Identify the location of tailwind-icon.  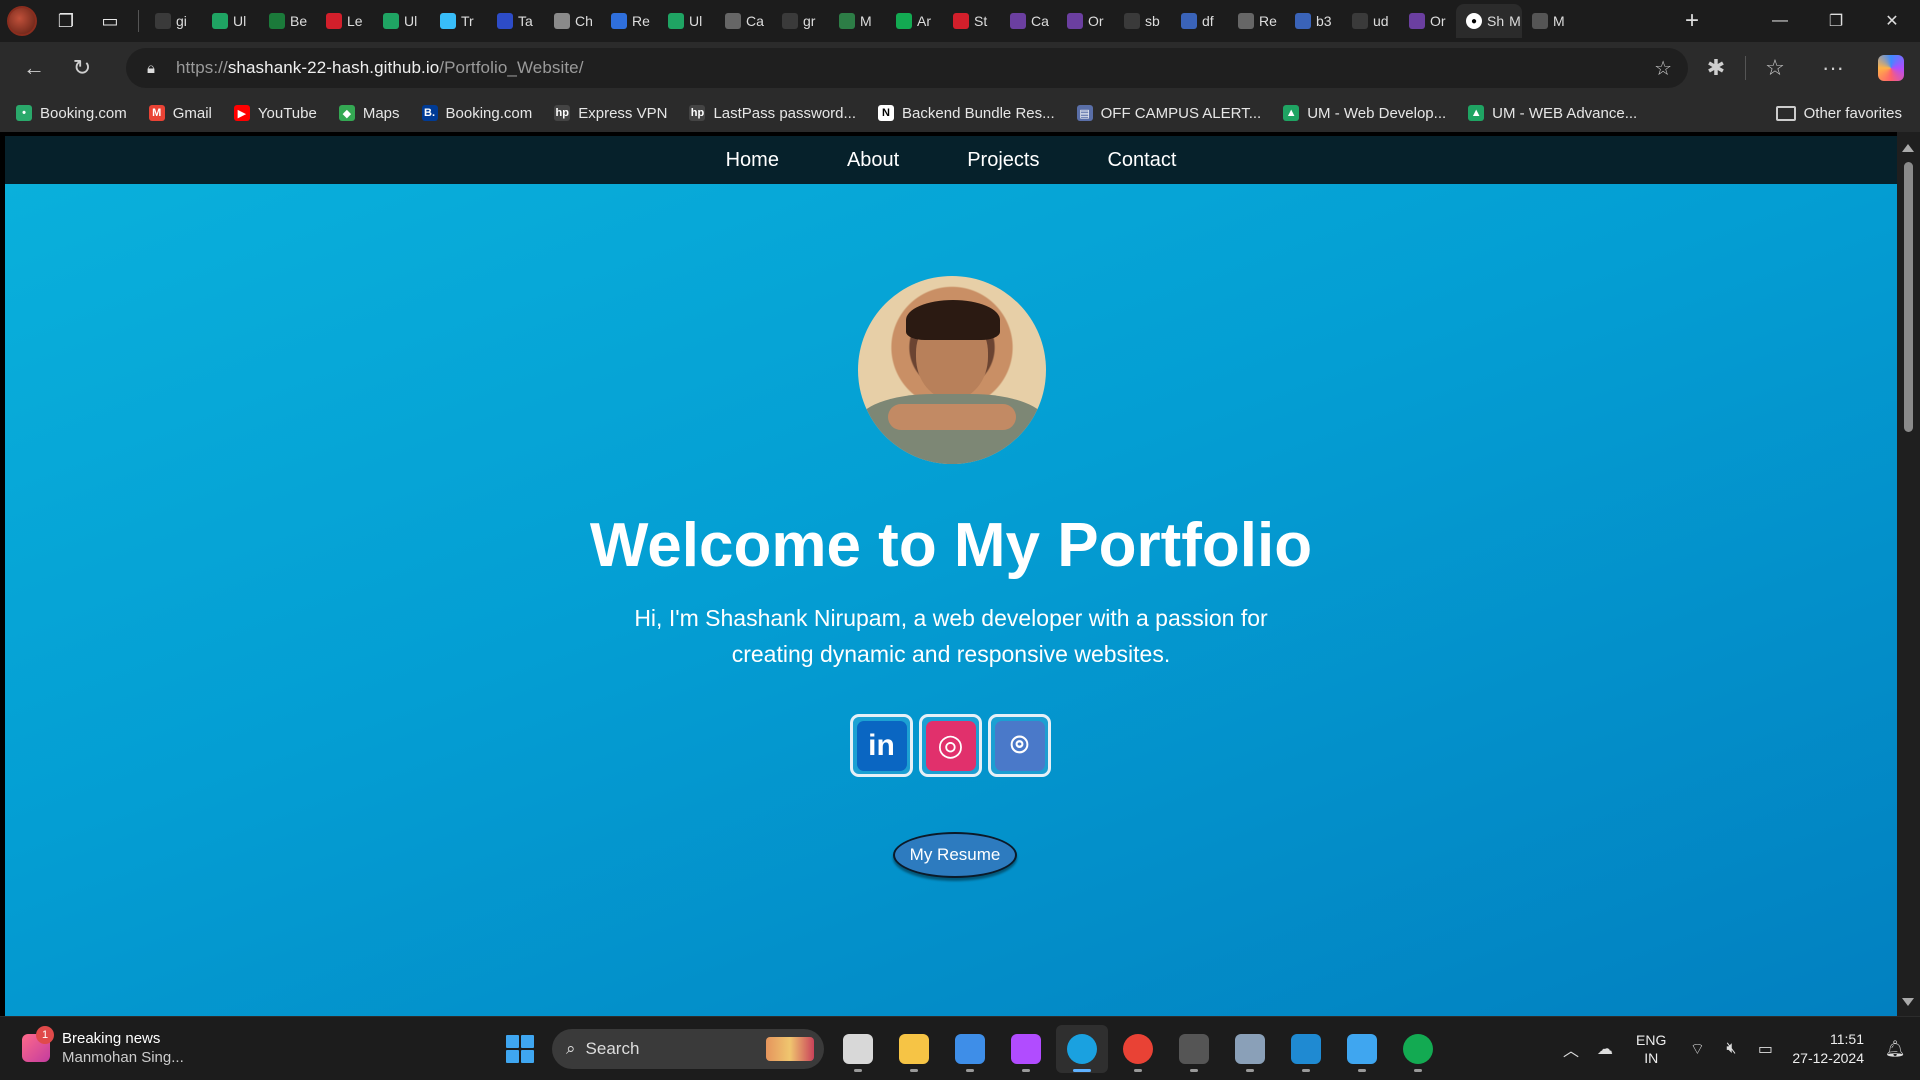
(448, 21).